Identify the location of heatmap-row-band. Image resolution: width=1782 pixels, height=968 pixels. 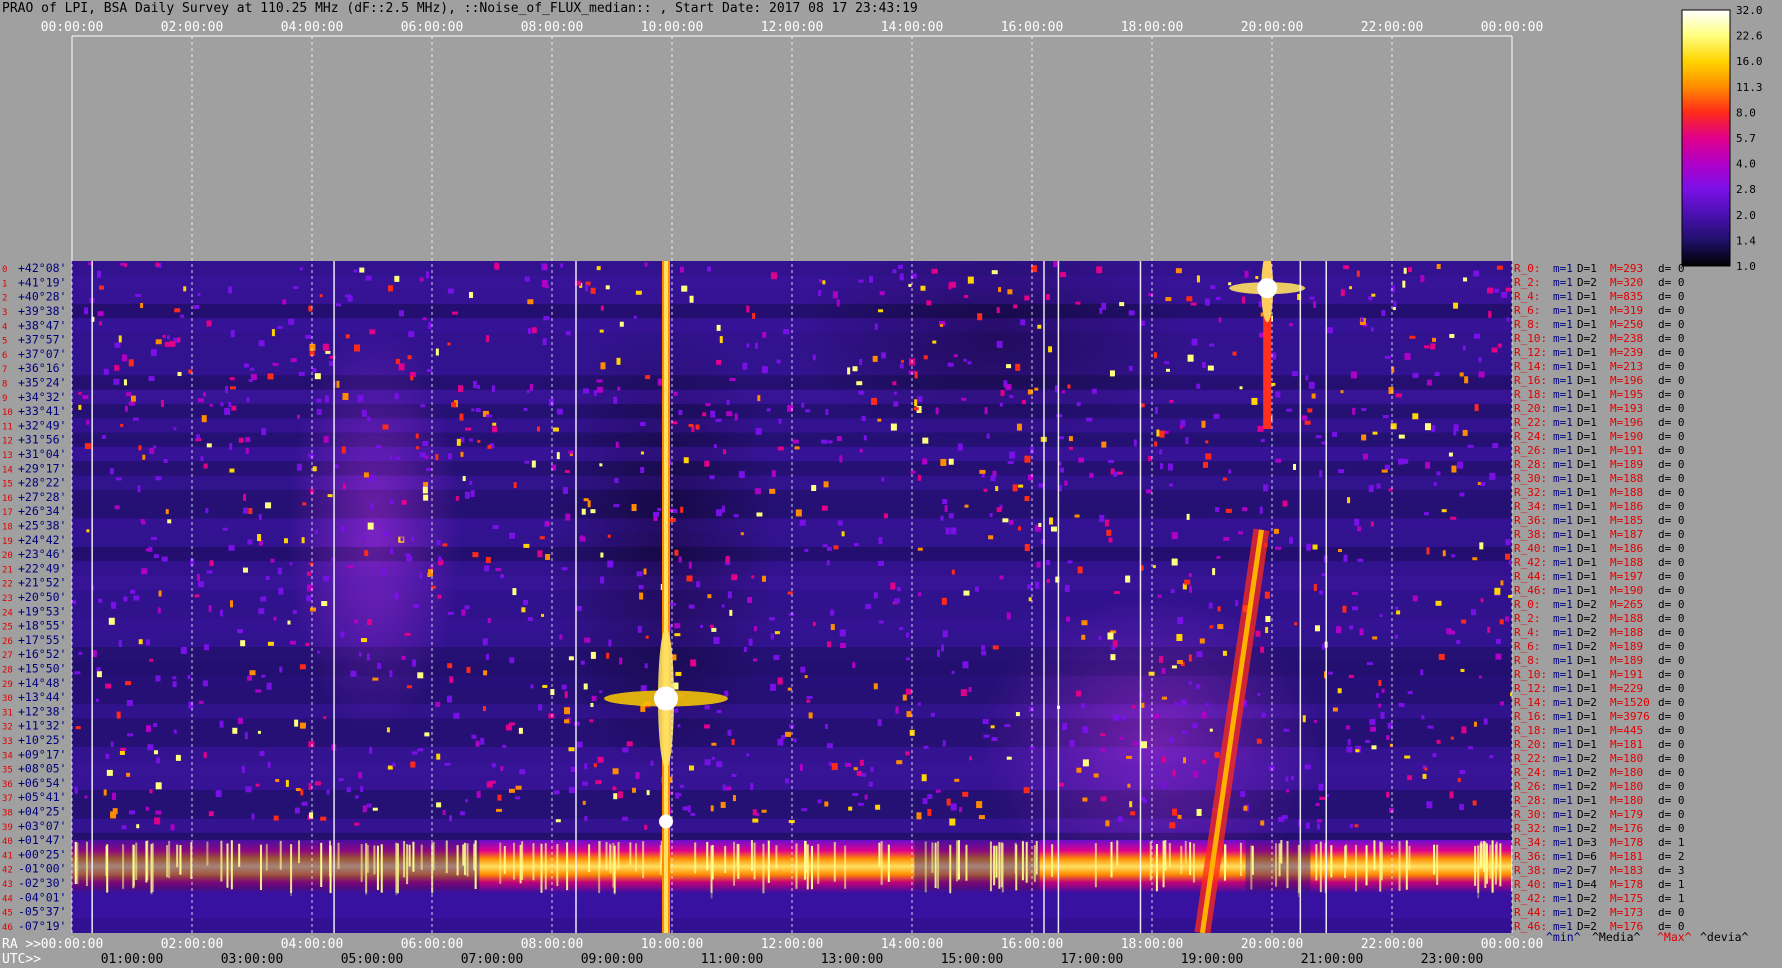
(792, 497).